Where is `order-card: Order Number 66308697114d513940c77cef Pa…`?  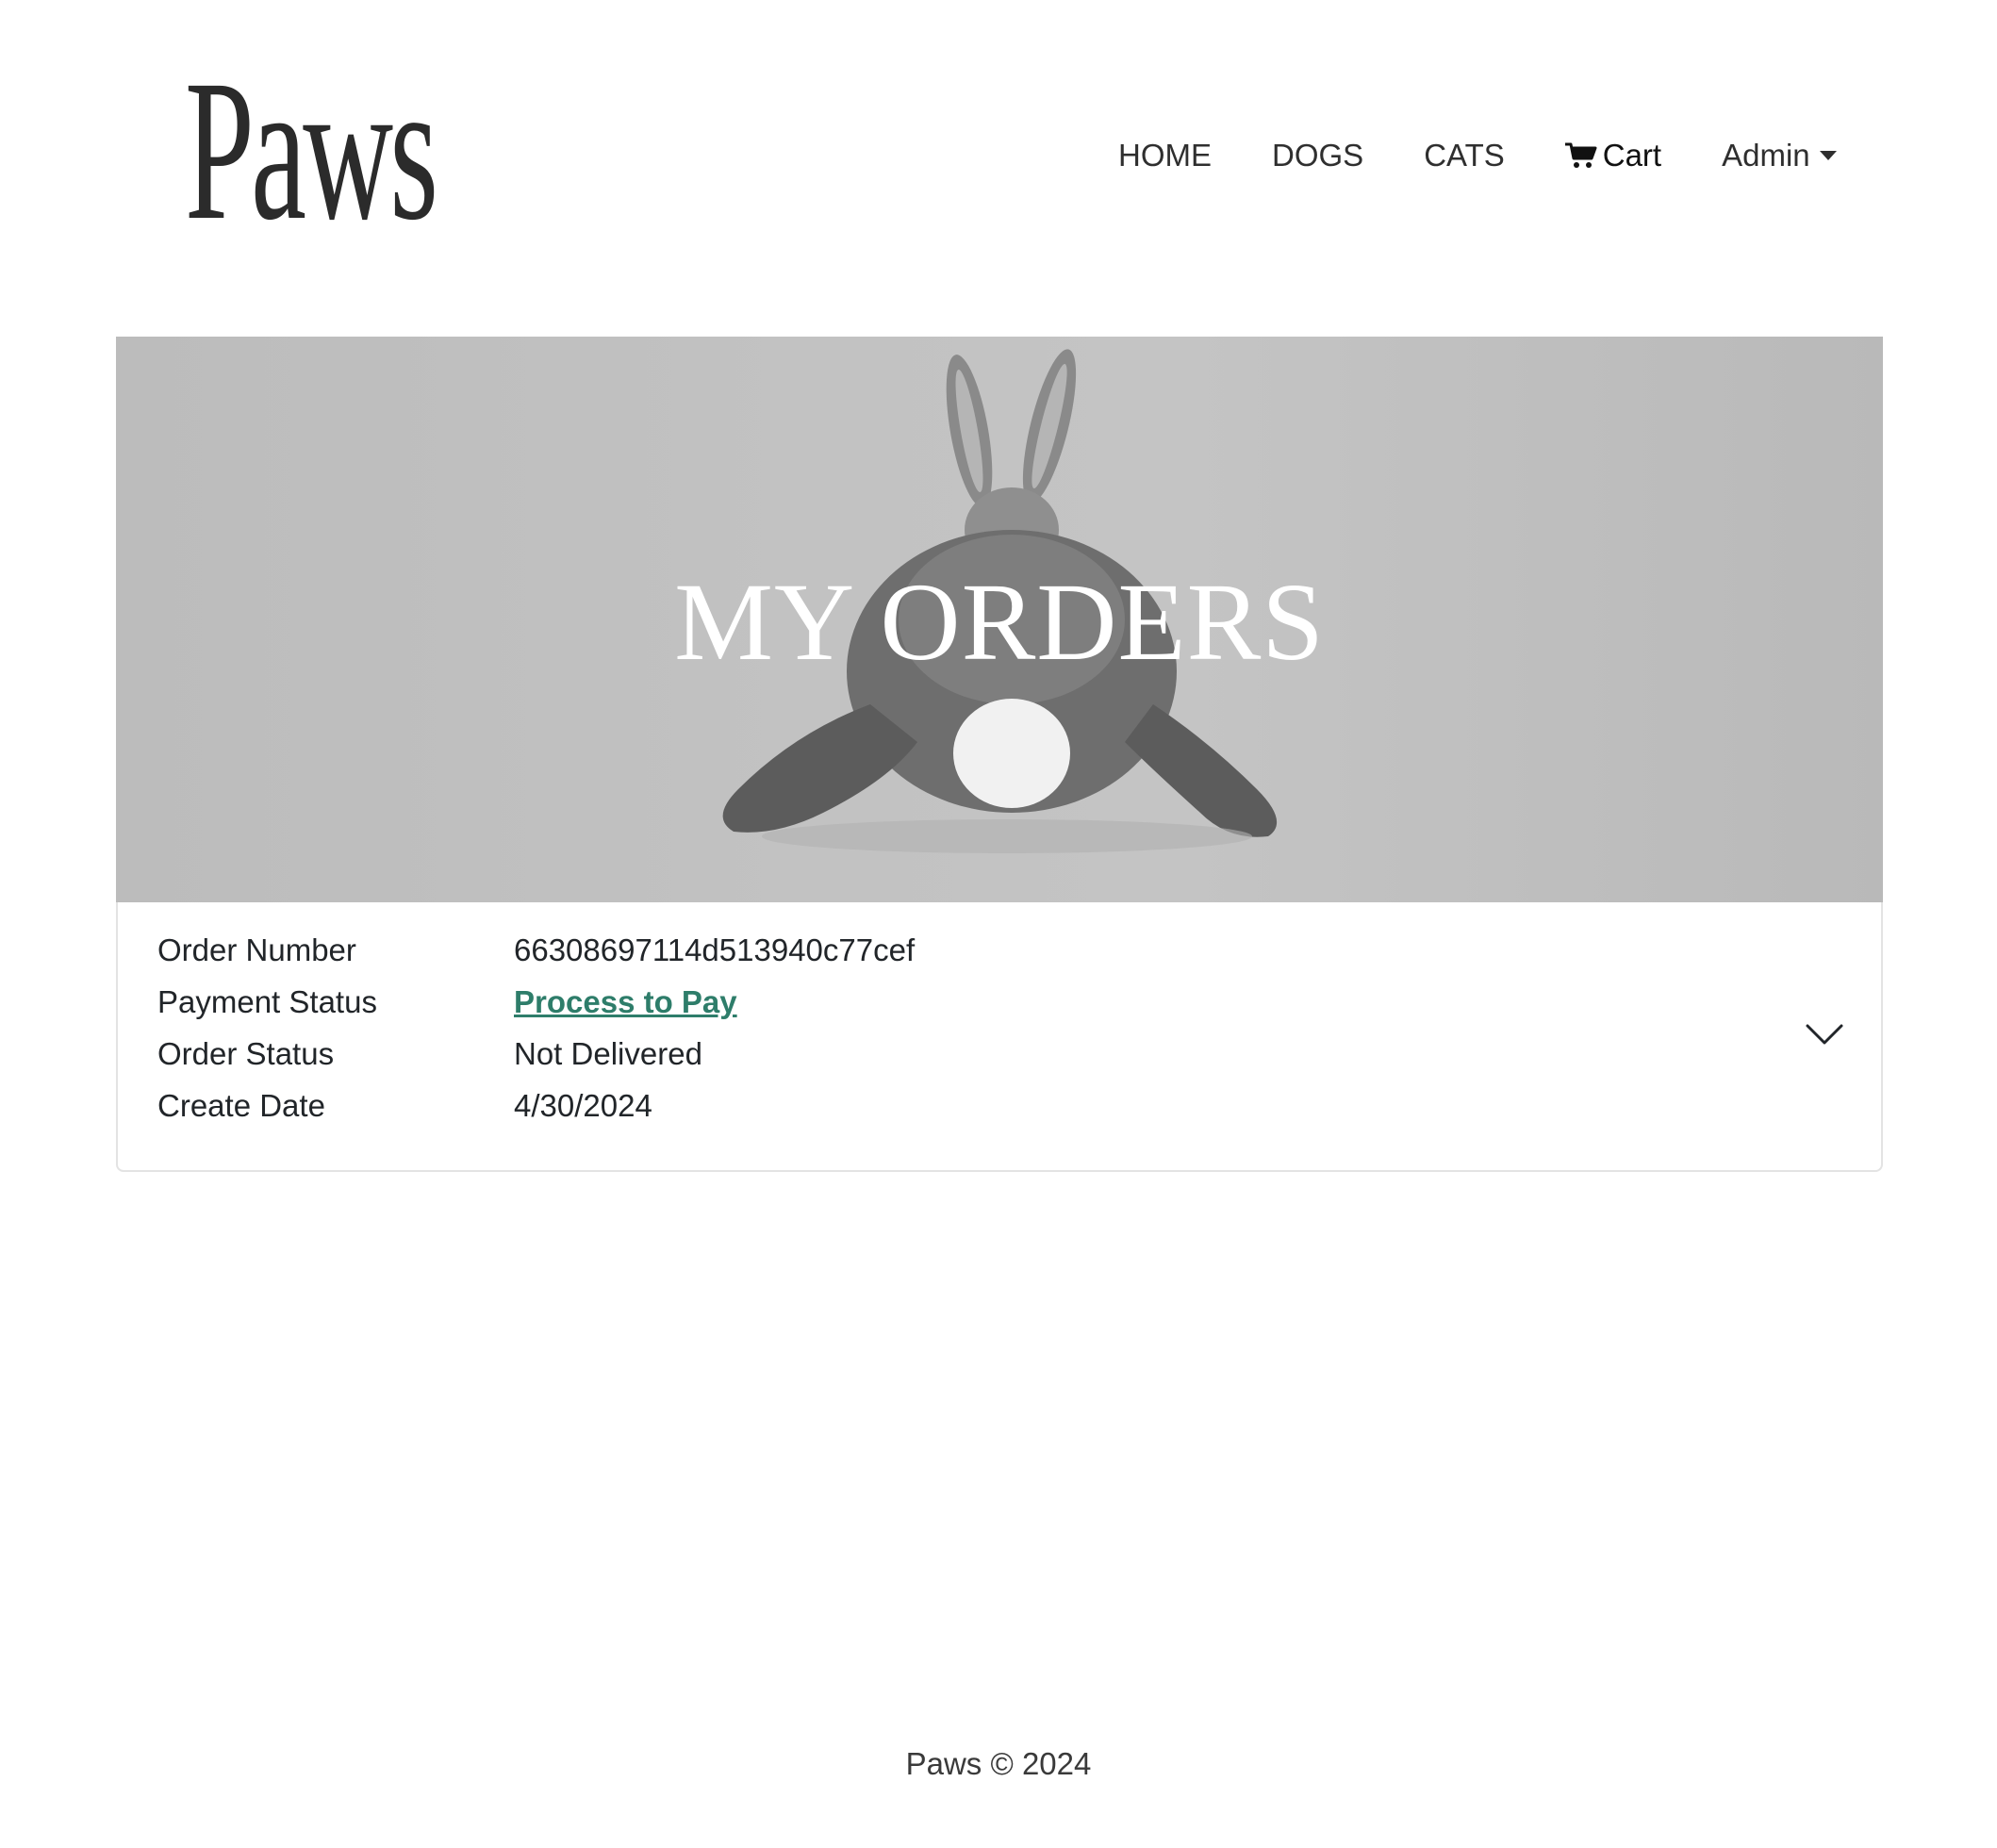 order-card: Order Number 66308697114d513940c77cef Pa… is located at coordinates (999, 1037).